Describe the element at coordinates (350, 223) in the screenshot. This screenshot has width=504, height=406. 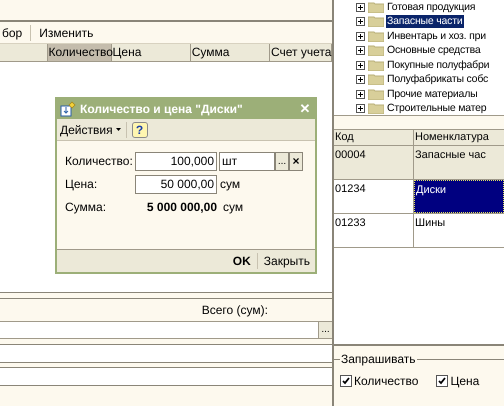
I see `table-cell: 01233` at that location.